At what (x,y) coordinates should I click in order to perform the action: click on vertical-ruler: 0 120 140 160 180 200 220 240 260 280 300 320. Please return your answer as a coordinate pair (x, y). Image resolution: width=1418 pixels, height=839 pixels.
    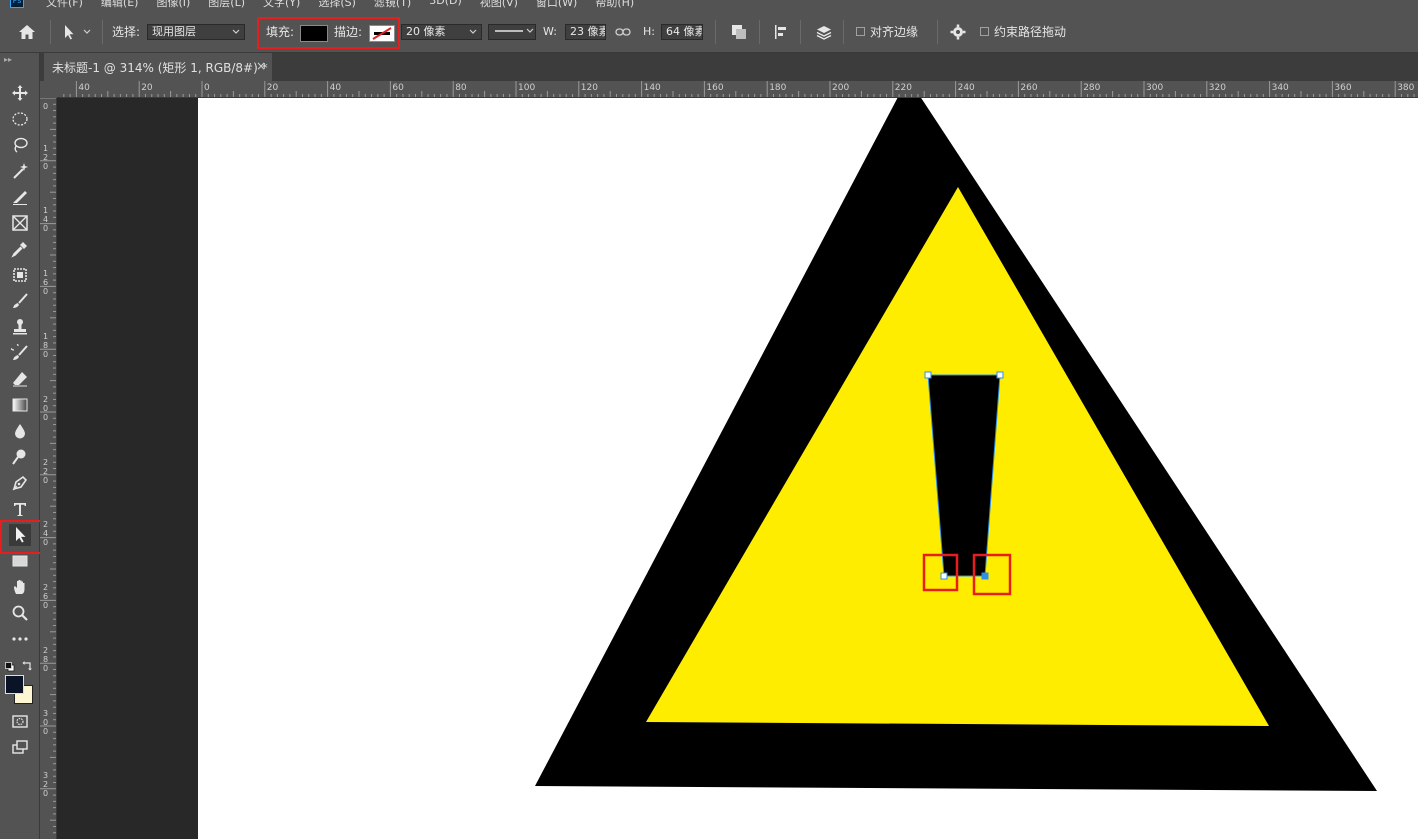
    Looking at the image, I should click on (48, 468).